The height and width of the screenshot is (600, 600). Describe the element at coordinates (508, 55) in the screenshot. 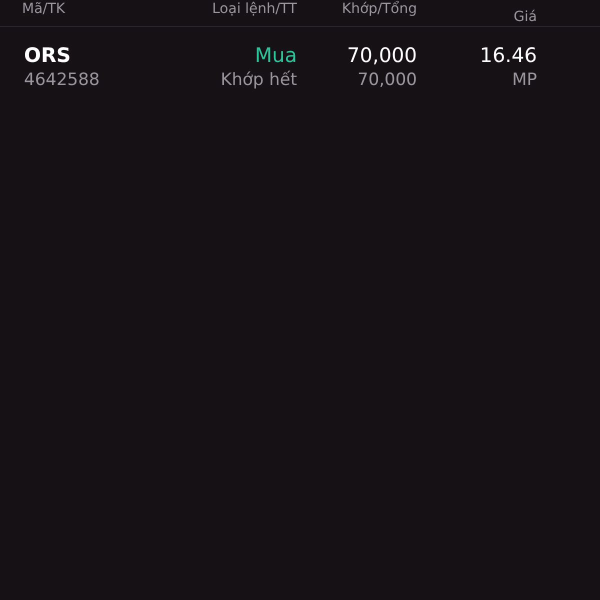

I see `order-price: 16.46` at that location.